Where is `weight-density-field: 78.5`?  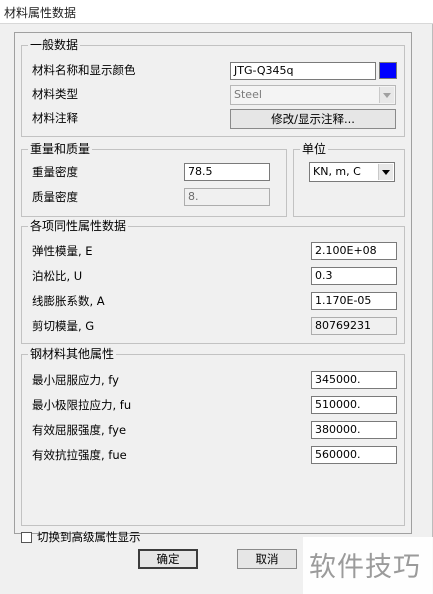 weight-density-field: 78.5 is located at coordinates (227, 172).